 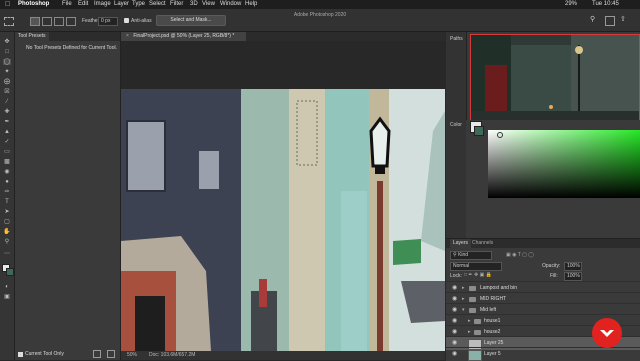 What do you see at coordinates (520, 255) in the screenshot?
I see `filter-icons-row: ▣ ◉ T ▢ ◯` at bounding box center [520, 255].